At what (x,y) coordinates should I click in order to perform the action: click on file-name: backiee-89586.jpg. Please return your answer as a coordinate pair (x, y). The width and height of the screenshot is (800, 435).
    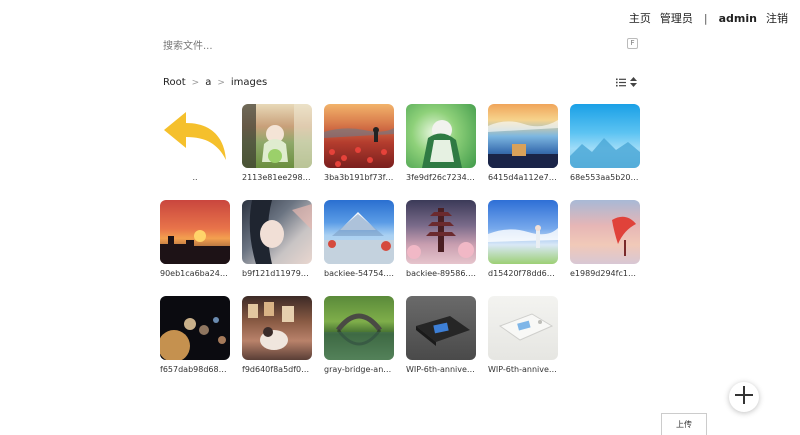
    Looking at the image, I should click on (441, 273).